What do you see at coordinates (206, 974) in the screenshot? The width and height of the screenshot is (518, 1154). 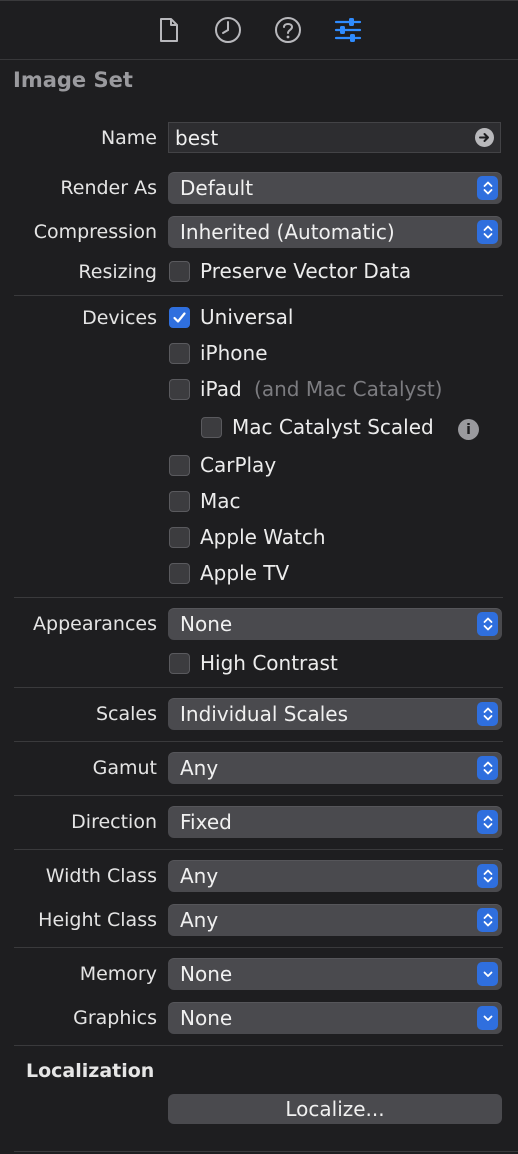 I see `memory-value: None` at bounding box center [206, 974].